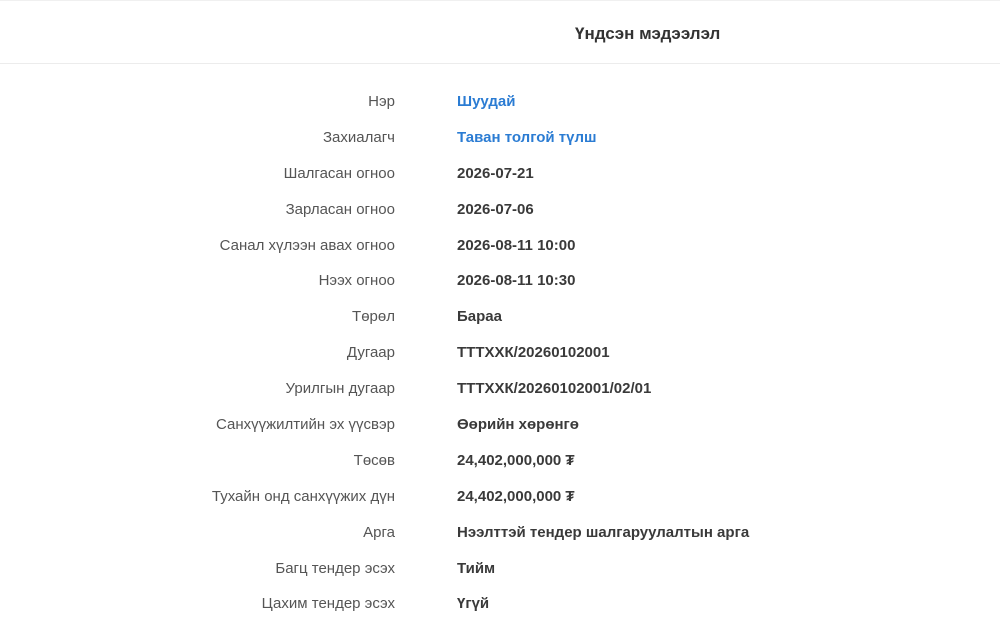 The width and height of the screenshot is (1000, 637). Describe the element at coordinates (340, 209) in the screenshot. I see `detail-label: Зарласан огноо` at that location.